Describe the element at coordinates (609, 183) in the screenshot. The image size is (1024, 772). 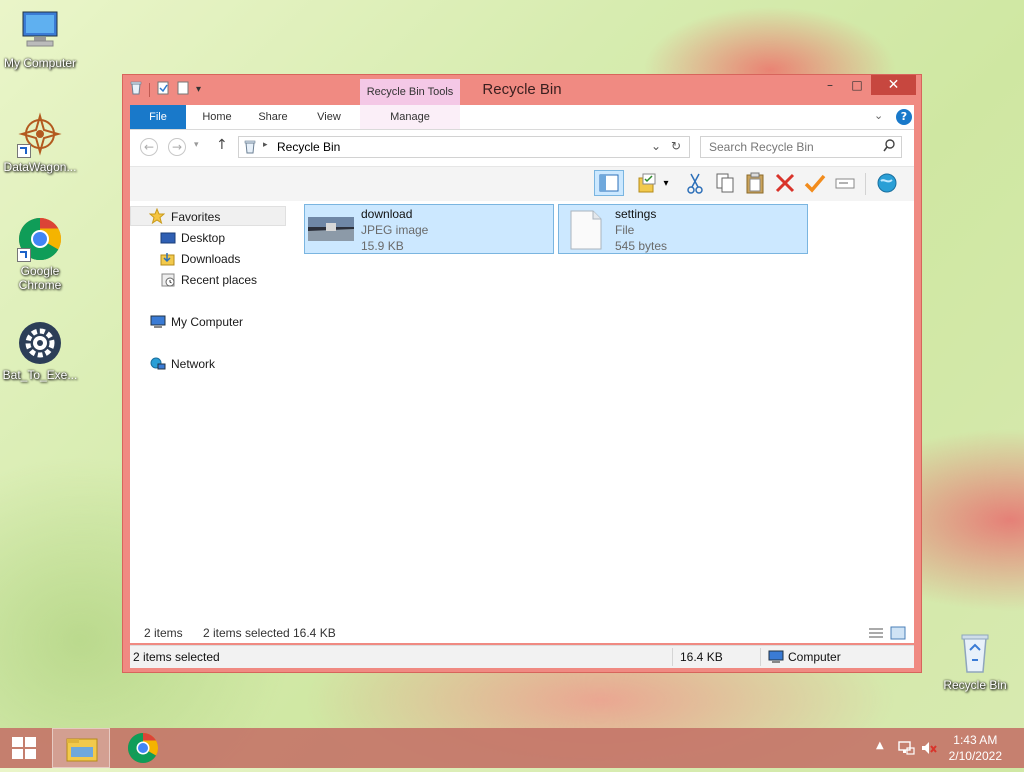
I see `preview-pane-button` at that location.